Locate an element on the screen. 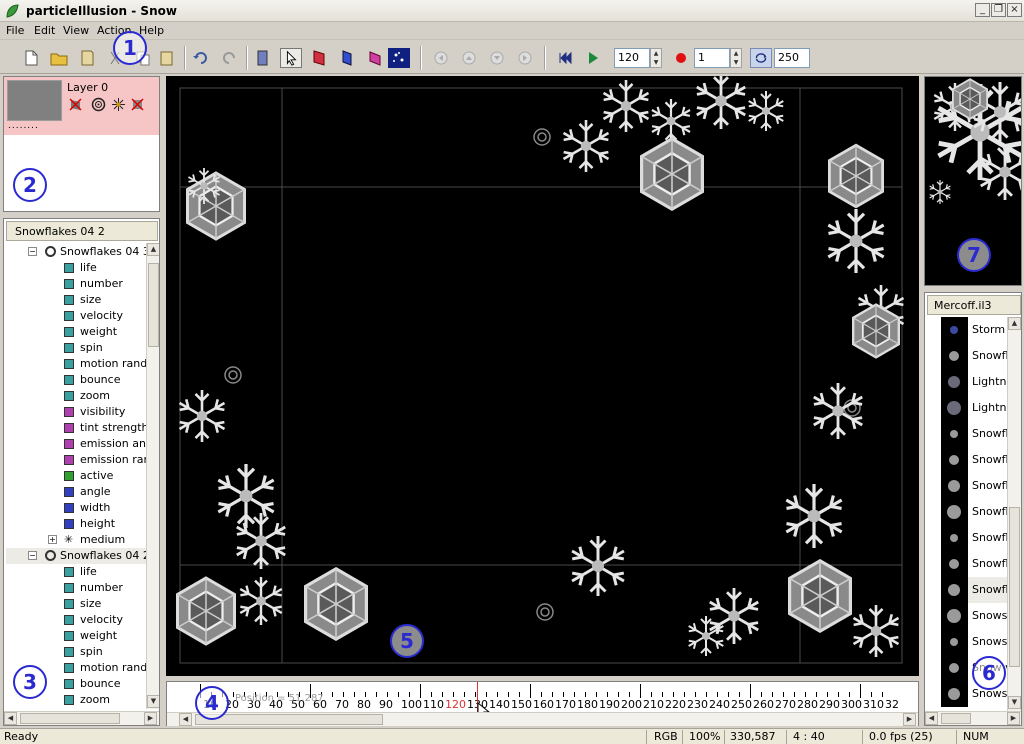 The width and height of the screenshot is (1024, 744). new-file-icon is located at coordinates (31, 58).